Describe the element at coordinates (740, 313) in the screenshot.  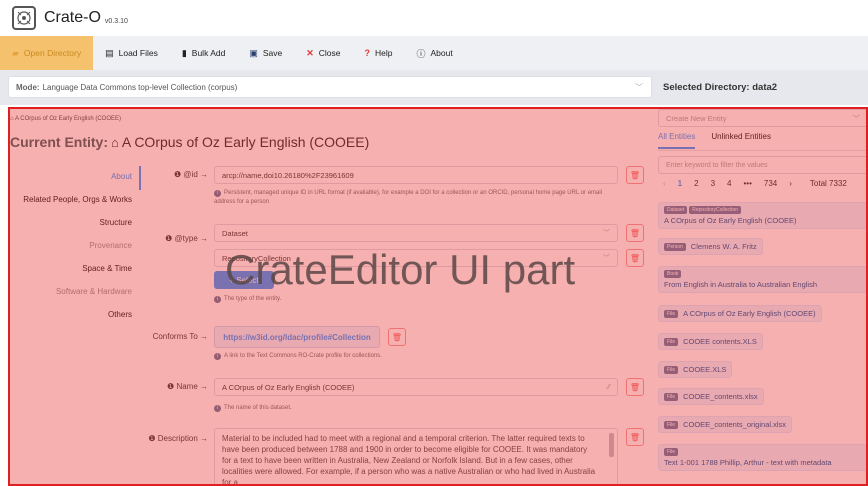
I see `list-item: File A COrpus of Oz Early English (COOEE)` at that location.